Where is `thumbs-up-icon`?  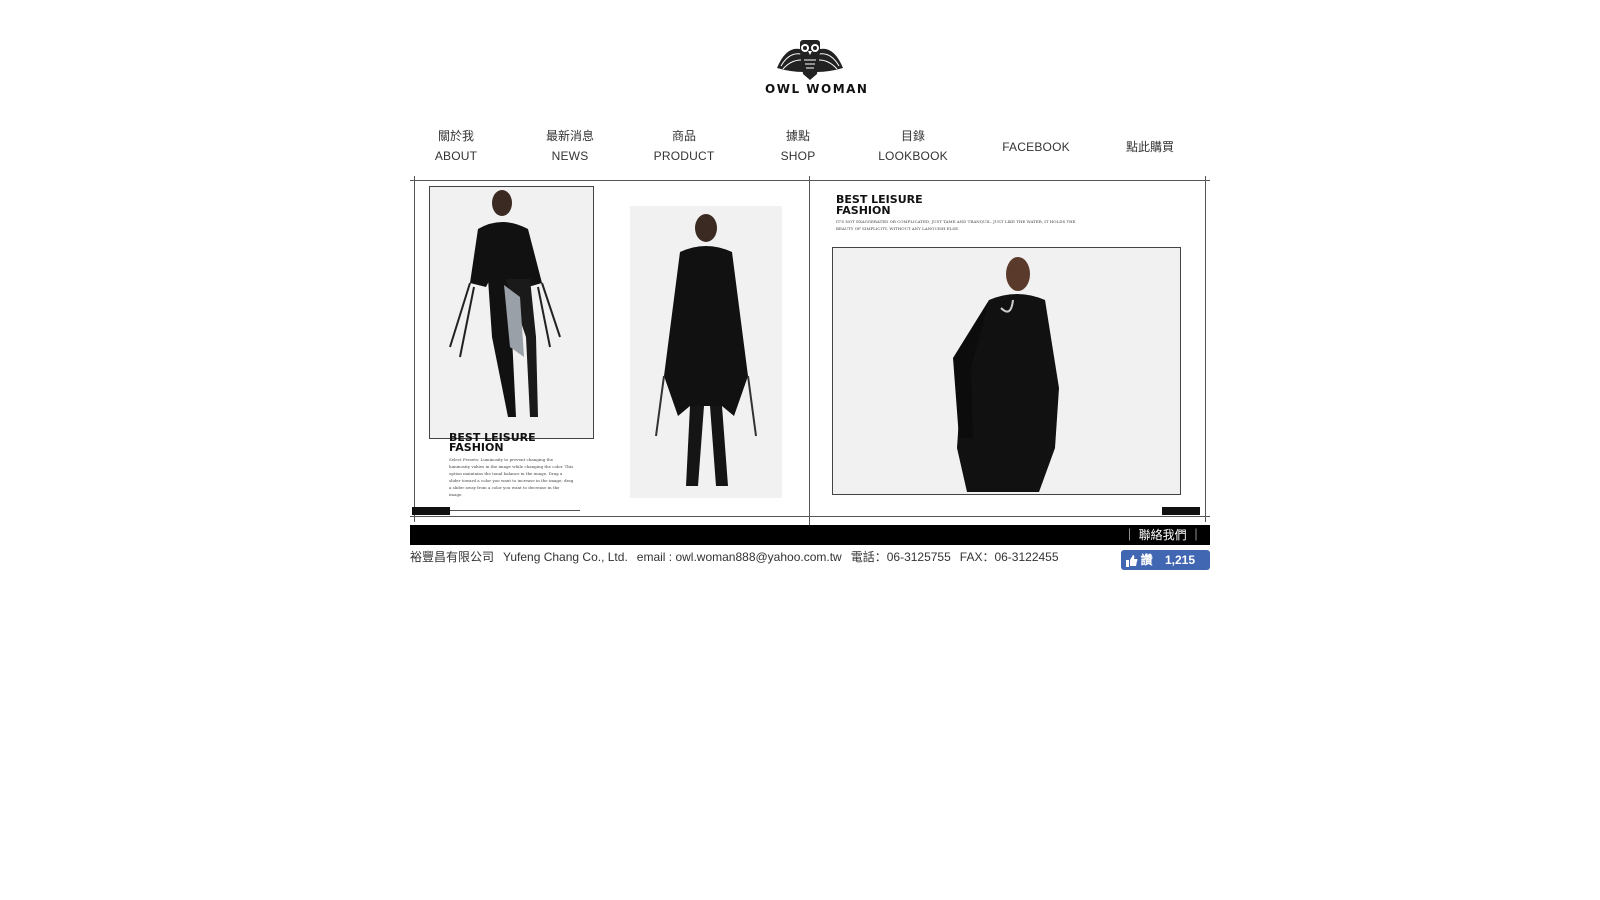
thumbs-up-icon is located at coordinates (1131, 560).